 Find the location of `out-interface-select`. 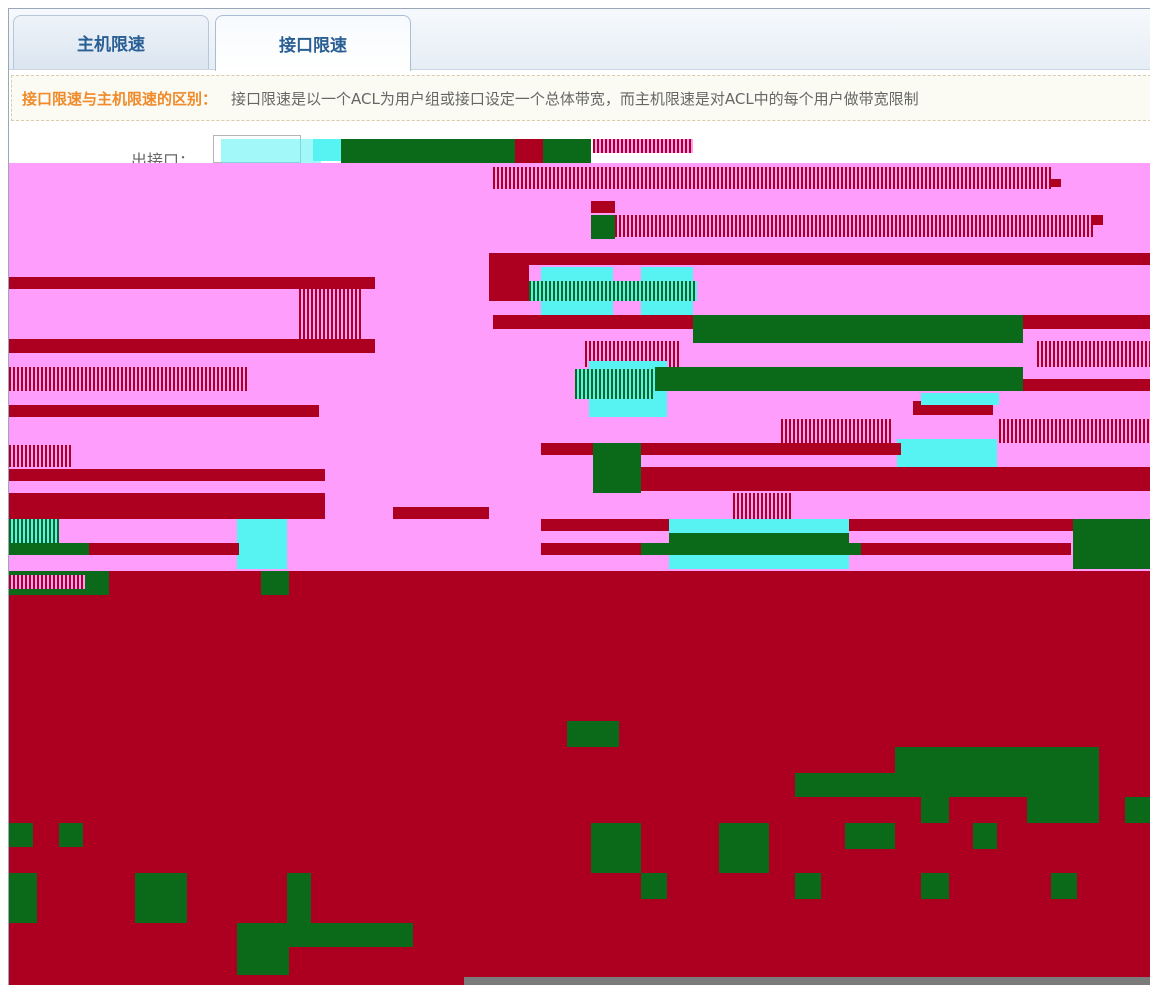

out-interface-select is located at coordinates (257, 149).